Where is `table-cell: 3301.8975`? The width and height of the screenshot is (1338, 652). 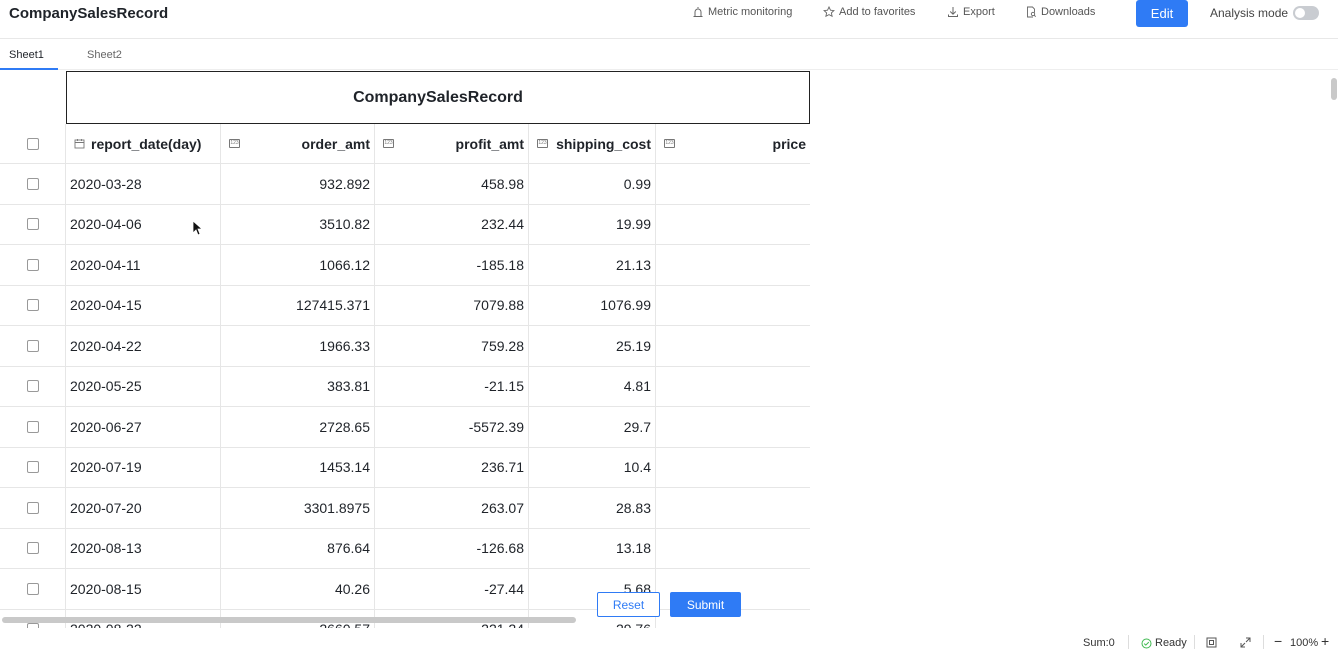 table-cell: 3301.8975 is located at coordinates (298, 508).